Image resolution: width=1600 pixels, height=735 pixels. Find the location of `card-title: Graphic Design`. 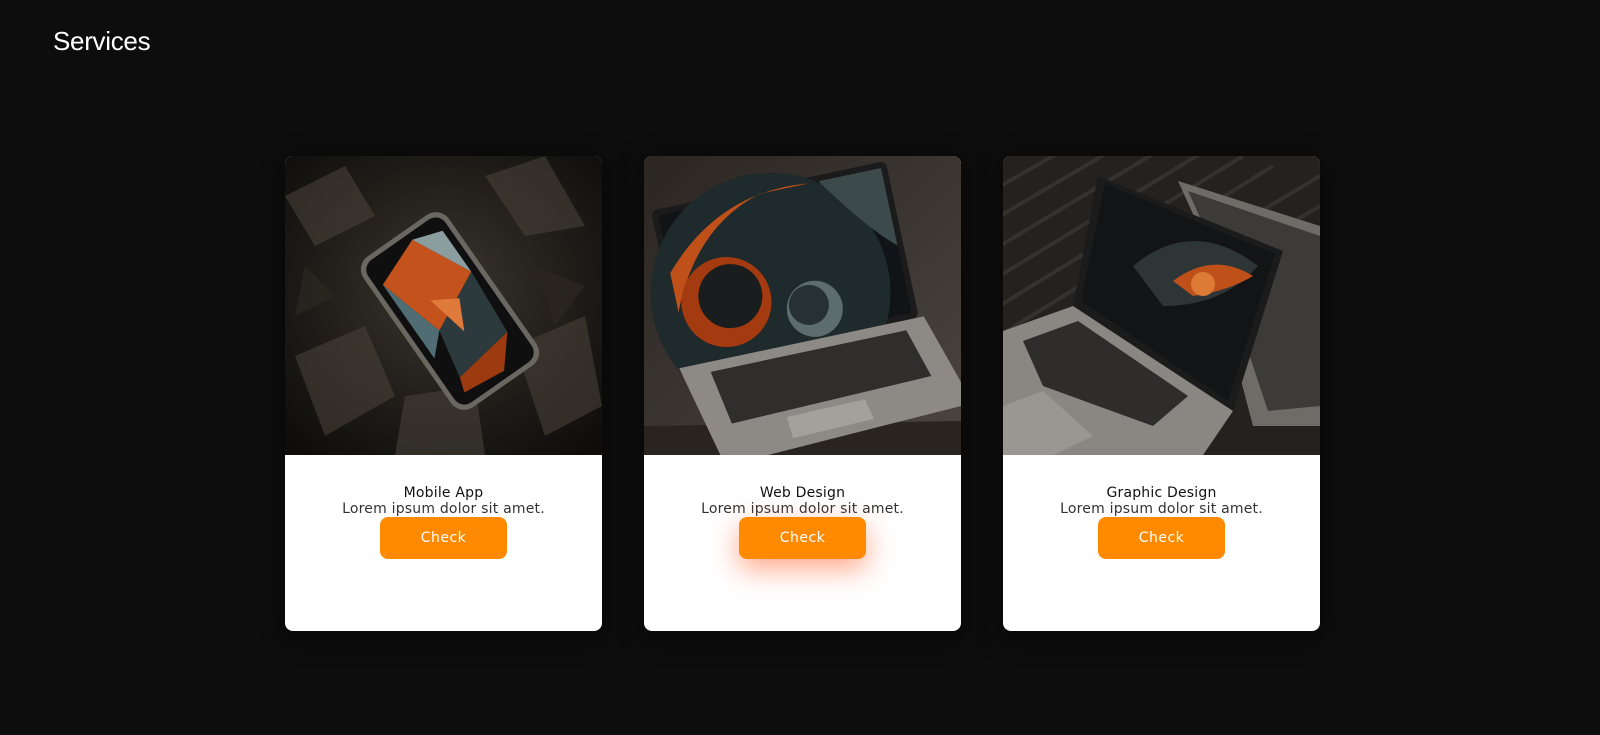

card-title: Graphic Design is located at coordinates (1161, 493).